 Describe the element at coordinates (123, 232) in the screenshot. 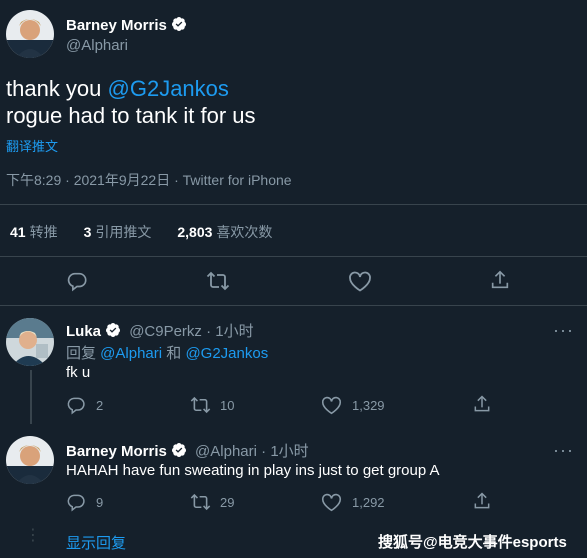

I see `quotes-label: 引用推文` at that location.